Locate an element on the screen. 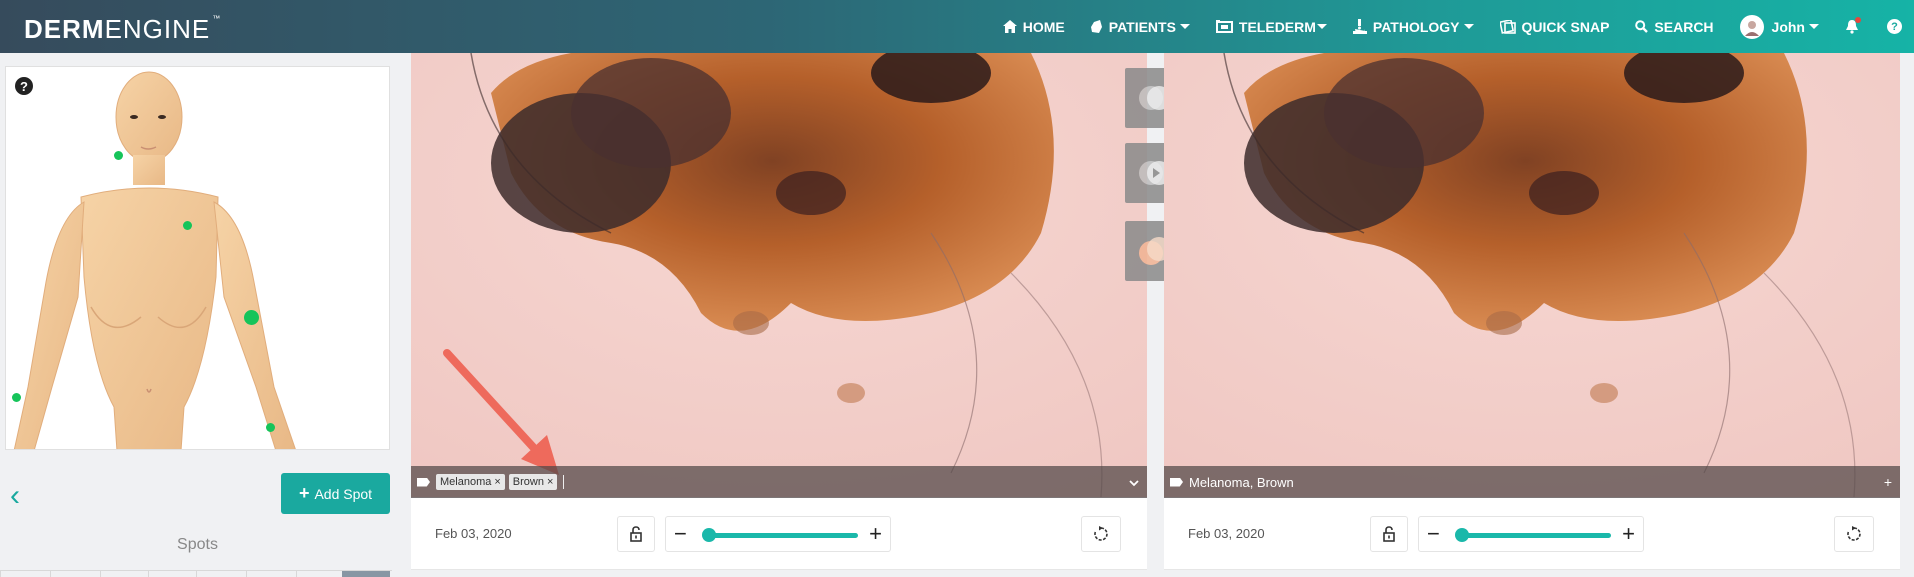 This screenshot has width=1914, height=577. spots-tab-active is located at coordinates (366, 574).